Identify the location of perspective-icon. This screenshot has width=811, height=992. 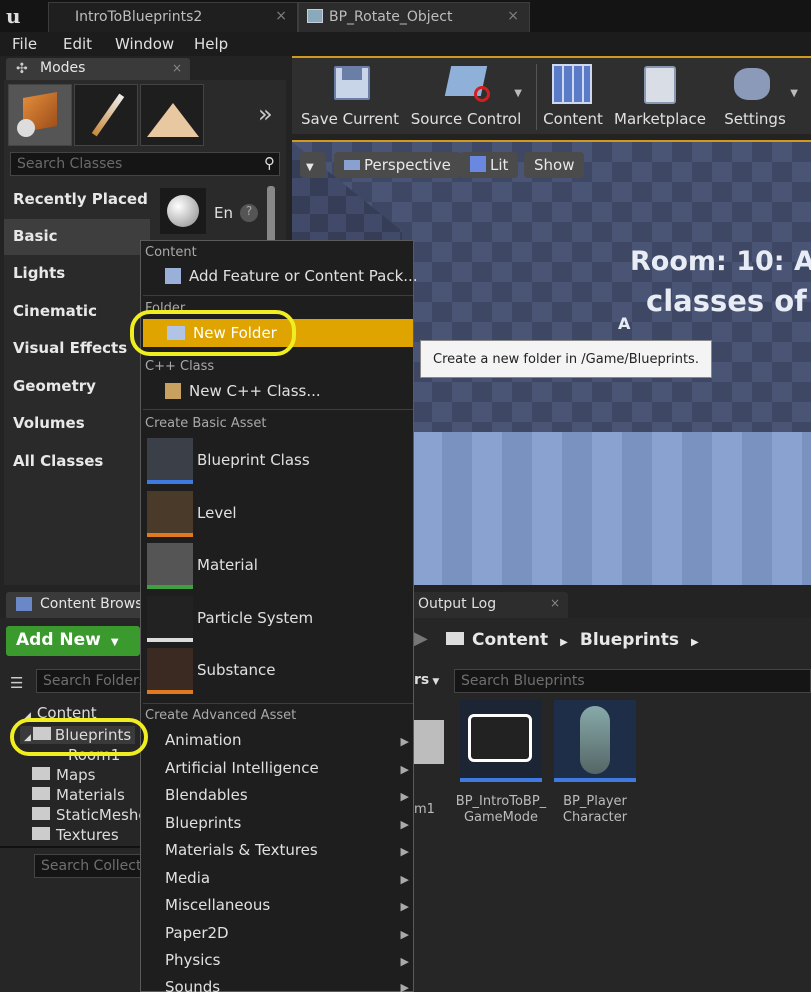
(352, 165).